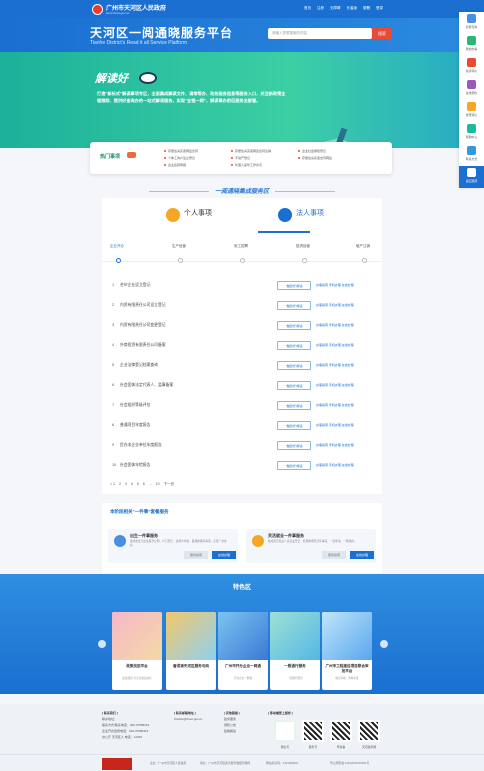 The height and width of the screenshot is (771, 484). What do you see at coordinates (328, 158) in the screenshot?
I see `hot-item: 存量住房买卖合同网签` at bounding box center [328, 158].